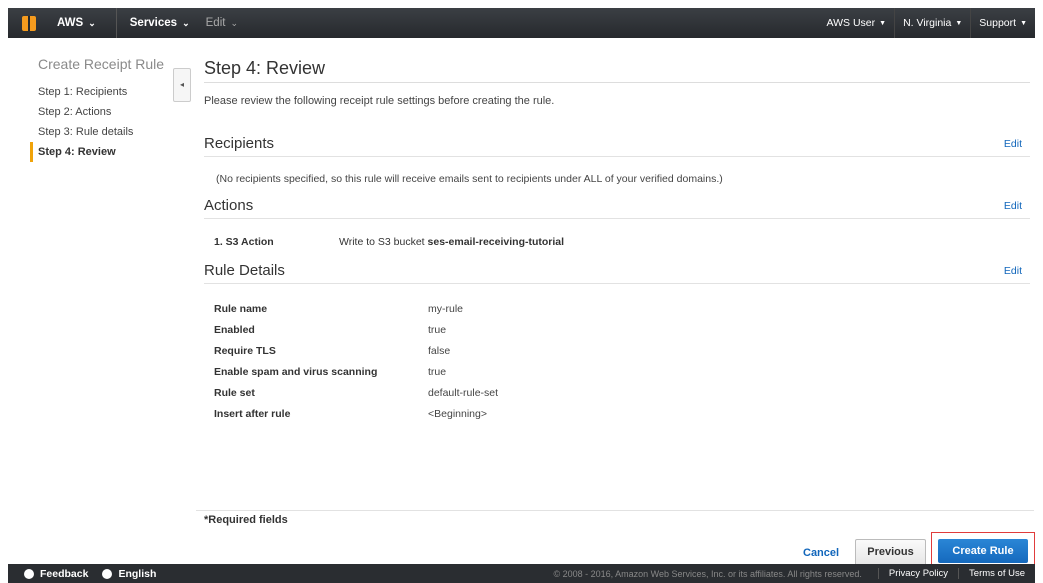 This screenshot has height=583, width=1043. Describe the element at coordinates (446, 309) in the screenshot. I see `detail-value: my-rule` at that location.